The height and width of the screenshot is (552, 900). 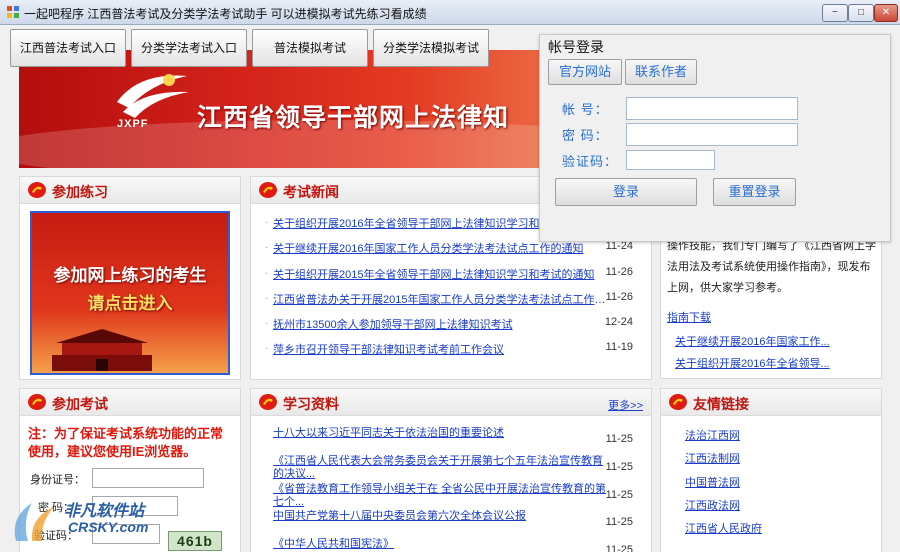 I want to click on pufa-mock-exam-button: 普法模拟考试, so click(x=310, y=48).